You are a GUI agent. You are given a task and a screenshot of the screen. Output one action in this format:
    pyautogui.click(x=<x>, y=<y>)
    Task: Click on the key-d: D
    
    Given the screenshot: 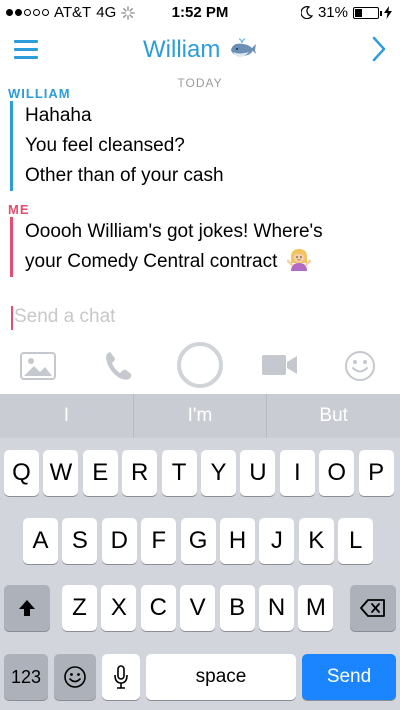 What is the action you would take?
    pyautogui.click(x=119, y=541)
    